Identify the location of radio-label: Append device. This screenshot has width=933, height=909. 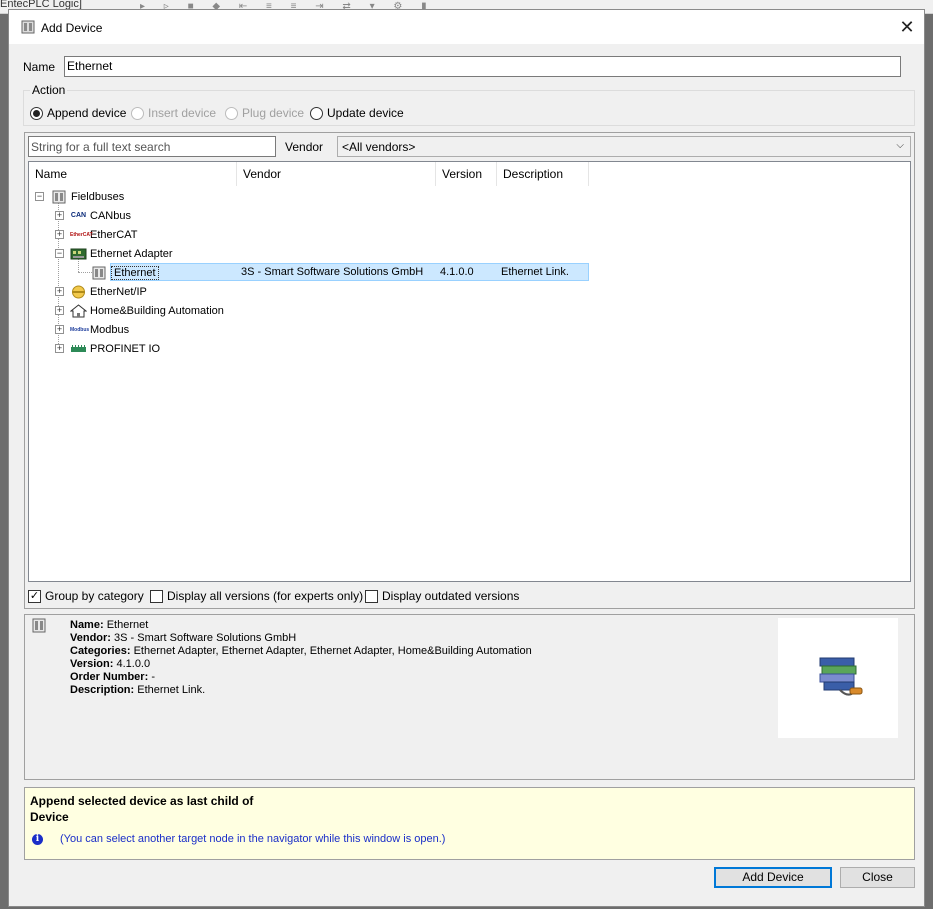
(87, 113).